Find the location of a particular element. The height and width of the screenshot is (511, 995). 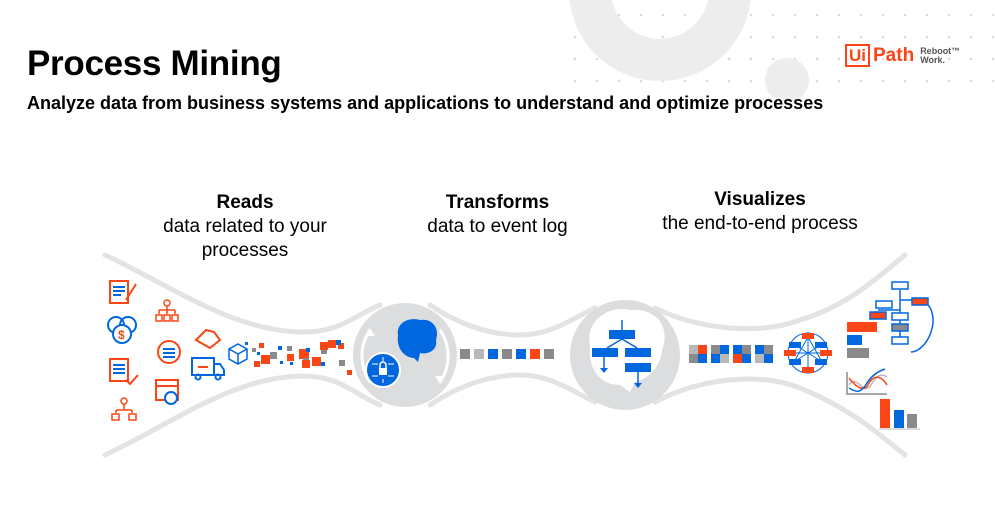

pipe-top-right is located at coordinates (780, 292).